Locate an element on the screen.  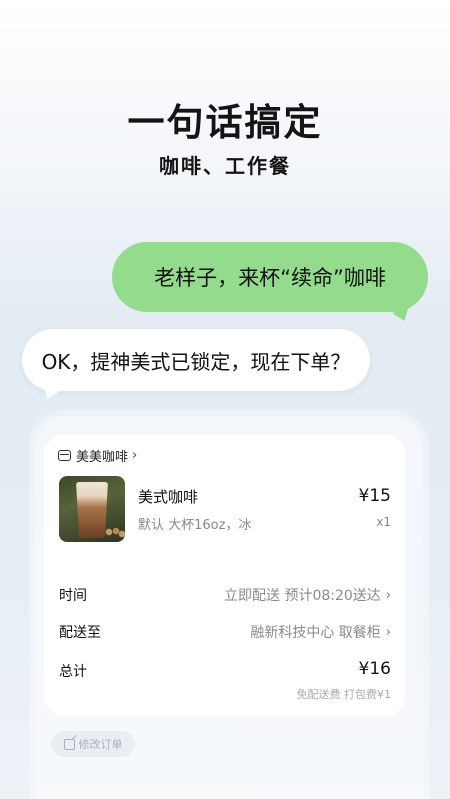
coffee-cup-graphic is located at coordinates (92, 510).